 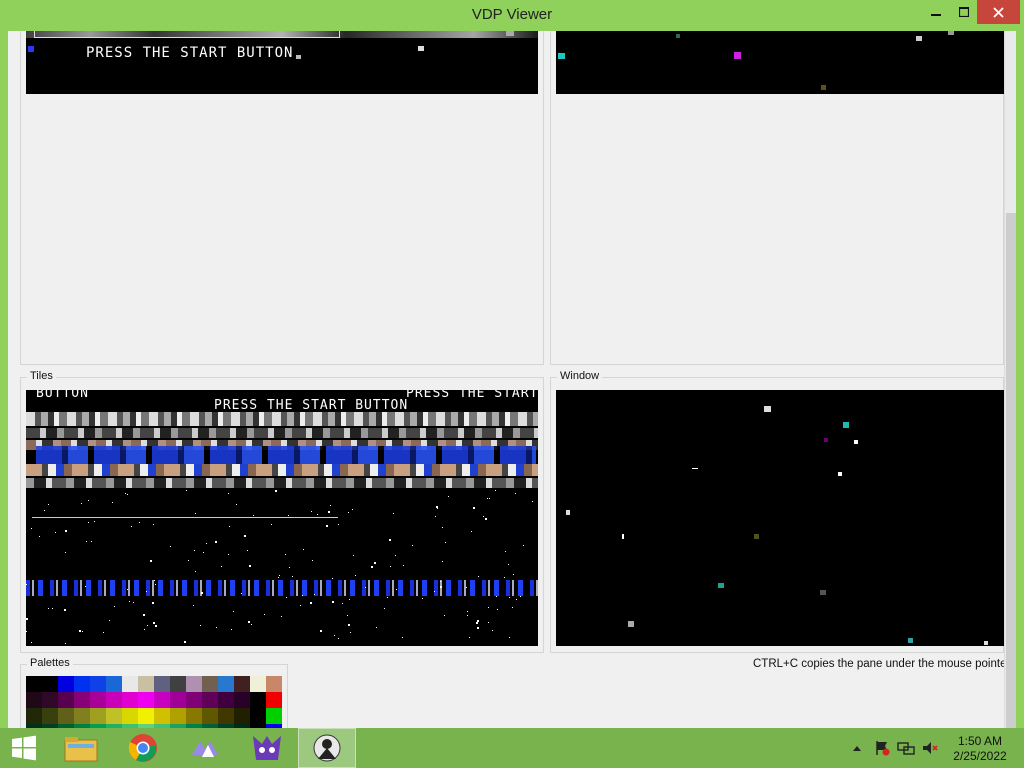 I want to click on plane-b-pane, so click(x=780, y=62).